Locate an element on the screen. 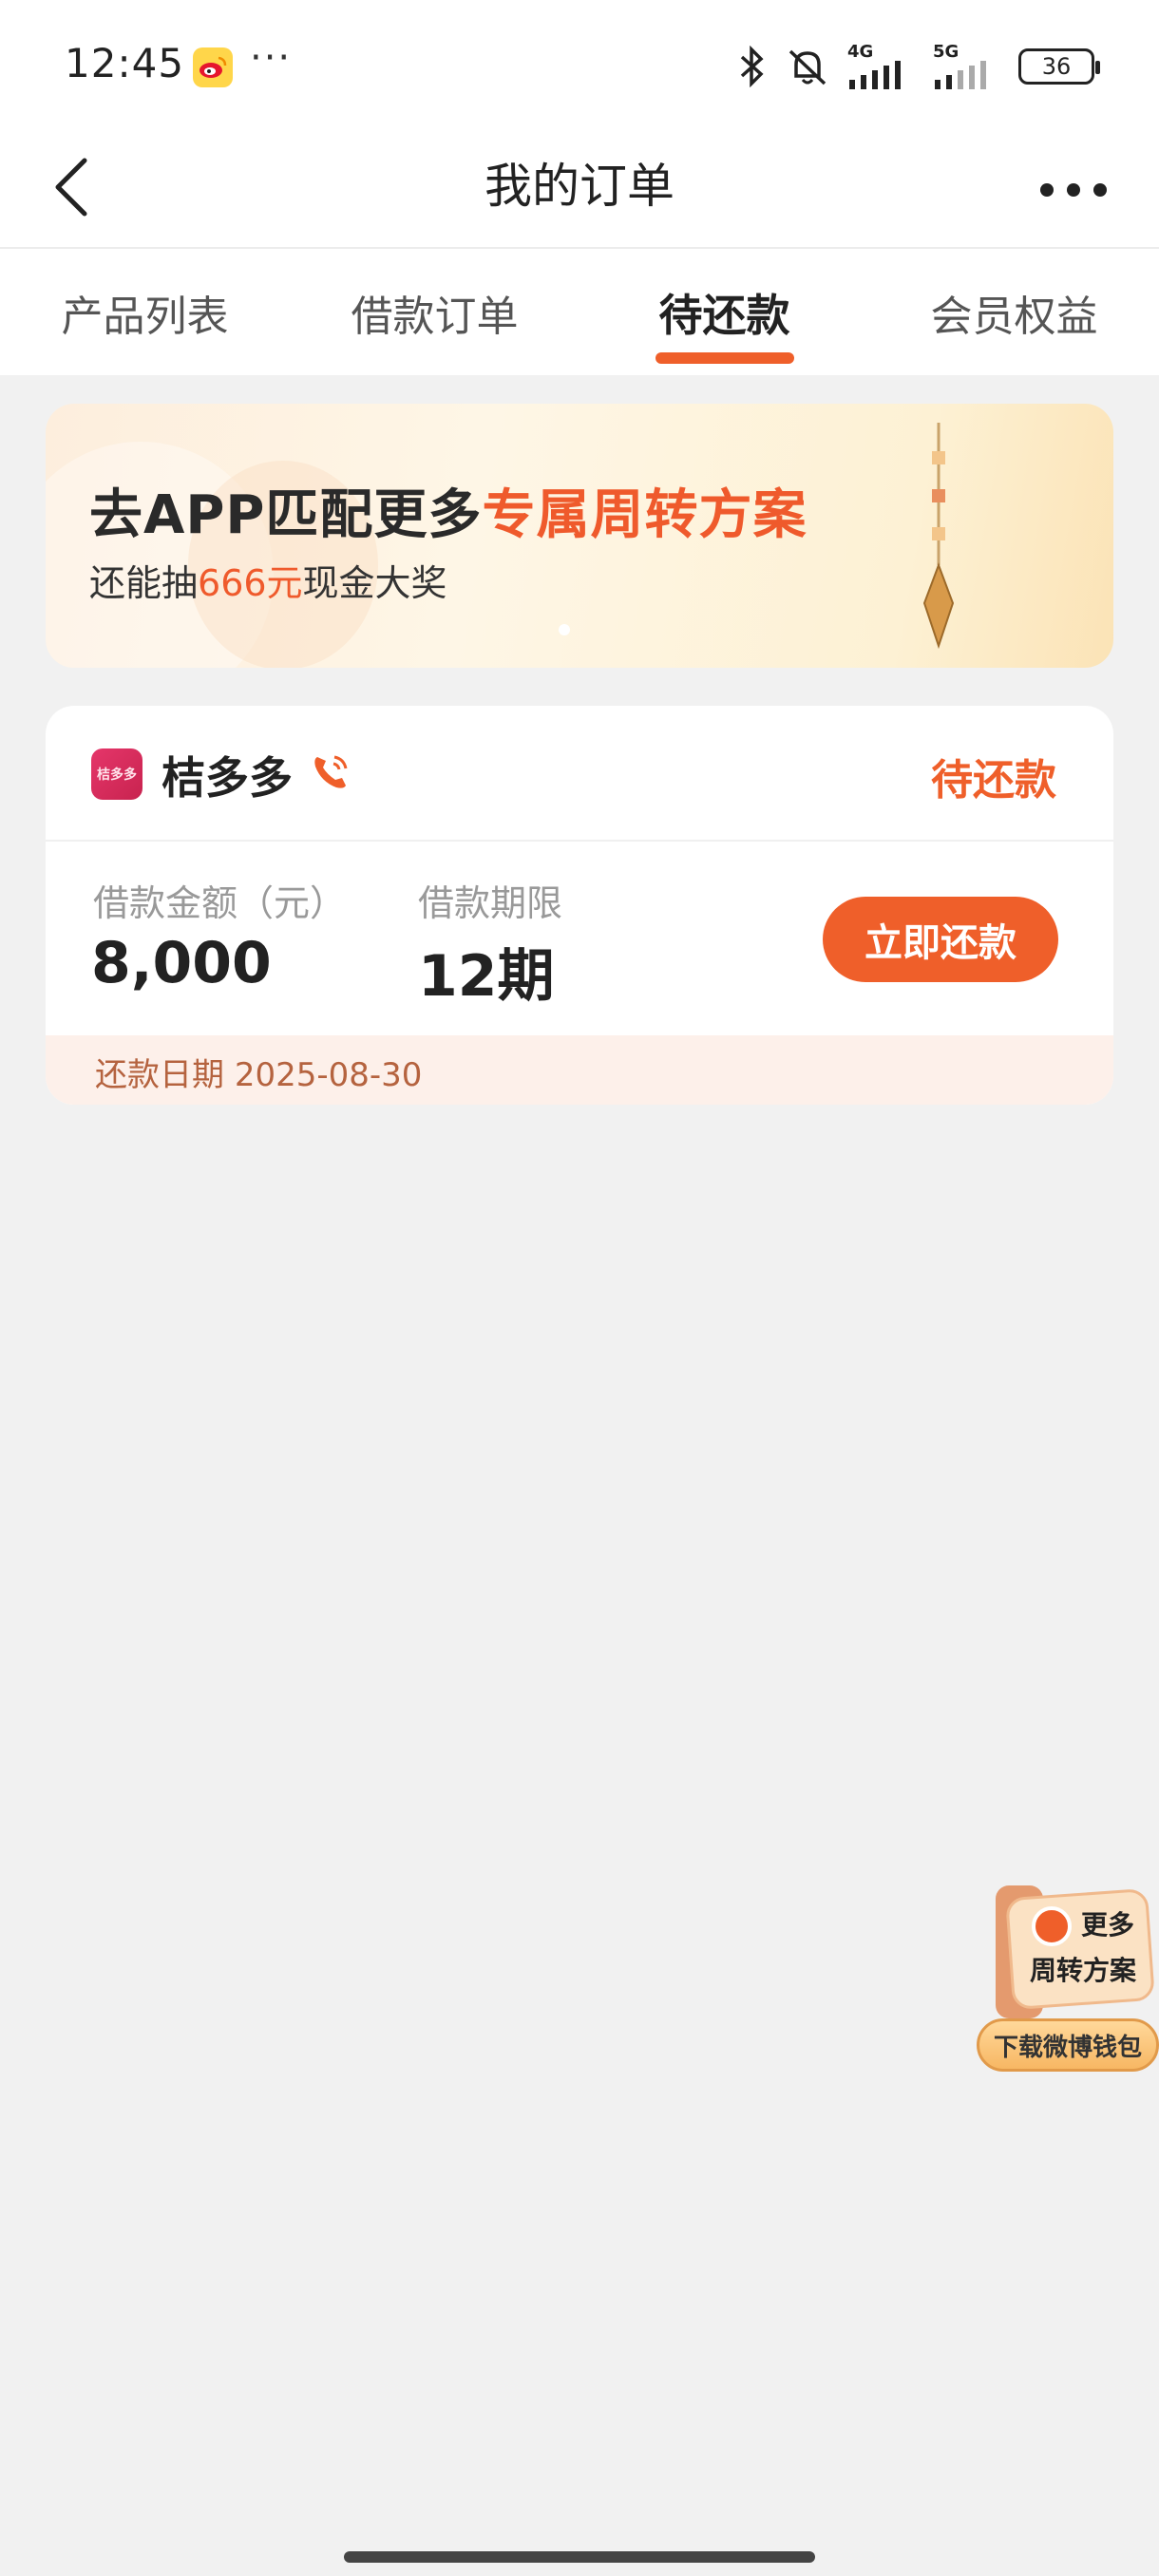 This screenshot has height=2576, width=1159. promo-banner: 去APP匹配更多专属周转方案 还能抽666元现金大奖 is located at coordinates (579, 536).